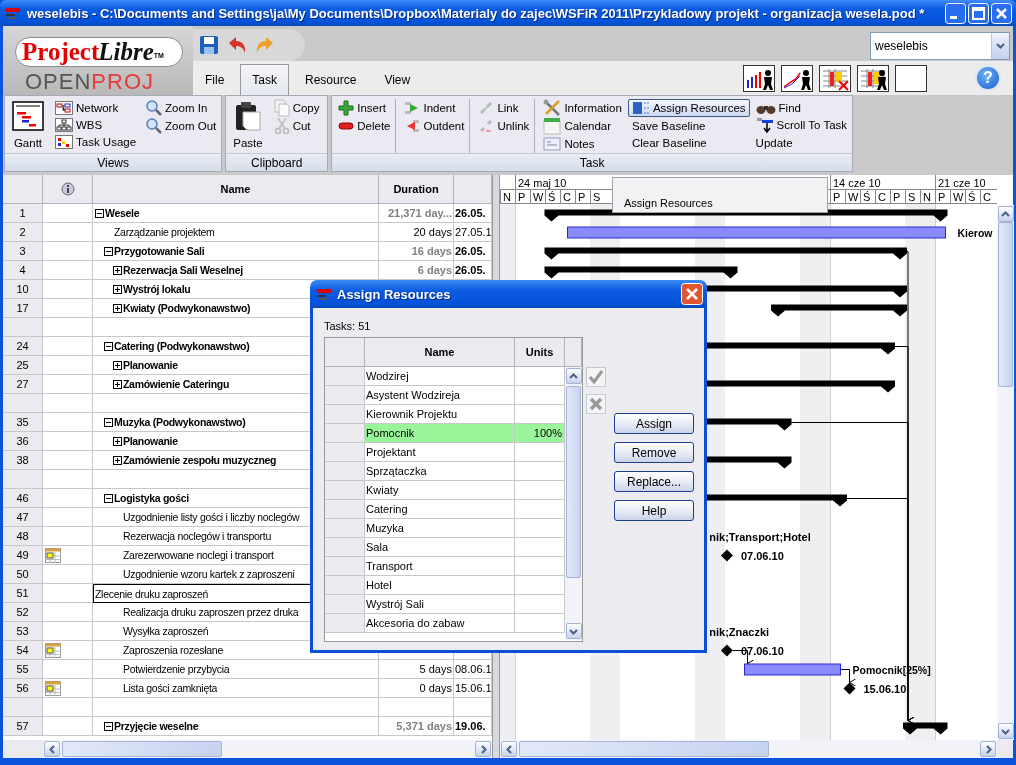 This screenshot has height=765, width=1016. What do you see at coordinates (955, 13) in the screenshot?
I see `minimize-button` at bounding box center [955, 13].